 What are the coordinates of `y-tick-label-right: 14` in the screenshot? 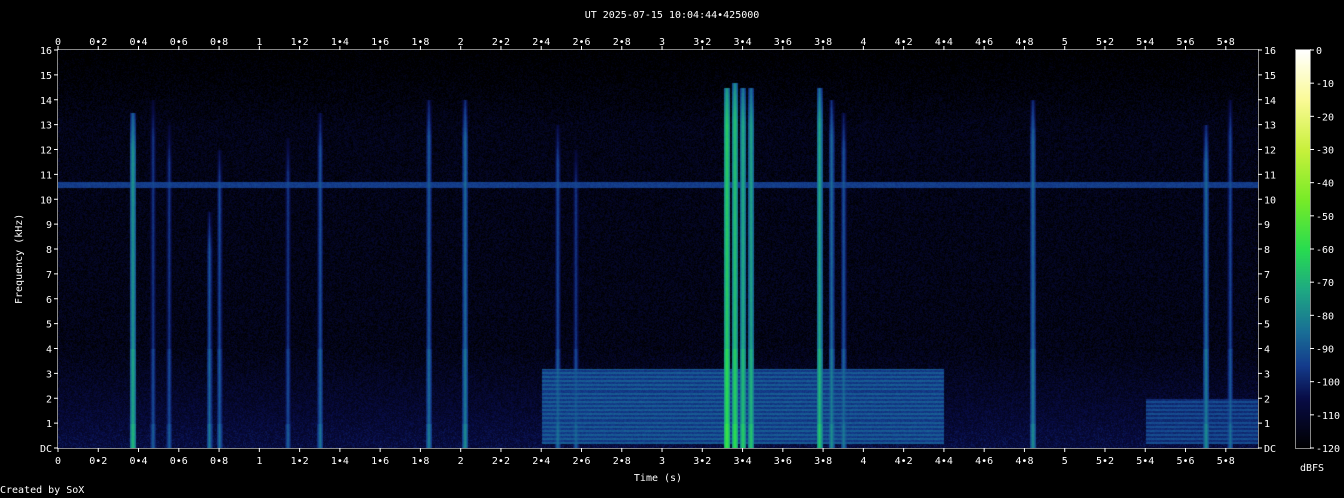 It's located at (1270, 101).